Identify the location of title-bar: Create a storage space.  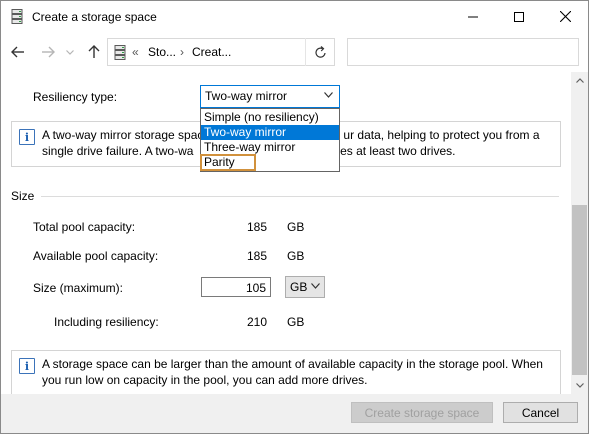
(294, 16).